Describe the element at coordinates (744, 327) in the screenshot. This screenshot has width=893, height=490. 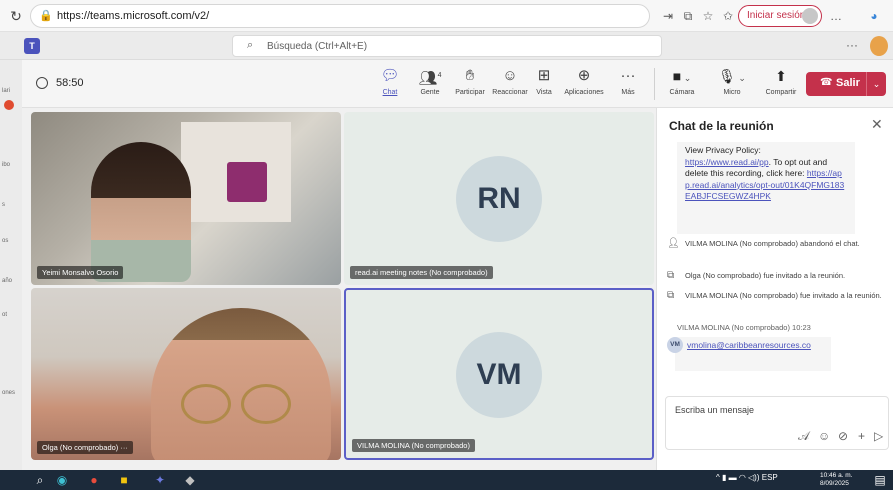
I see `message-sender: VILMA MOLINA (No comprobado) 10:23` at that location.